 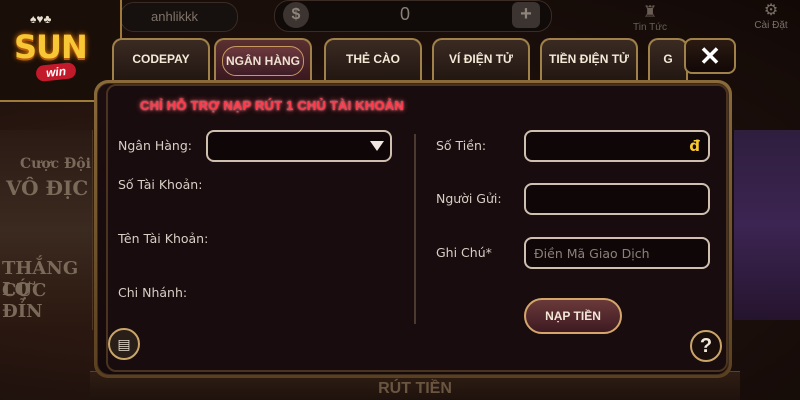 I want to click on username-display: anhlikkk, so click(x=179, y=17).